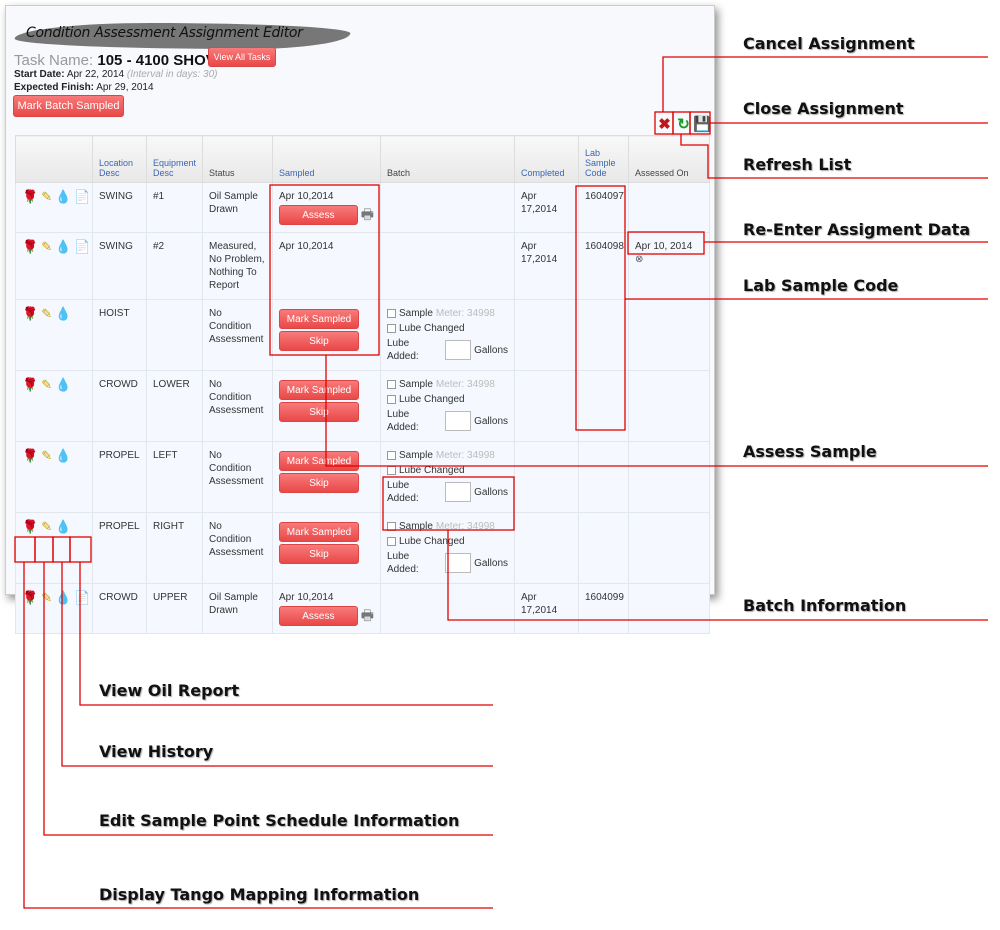 The image size is (1000, 930). I want to click on completed-cell: Apr 17,2014, so click(546, 266).